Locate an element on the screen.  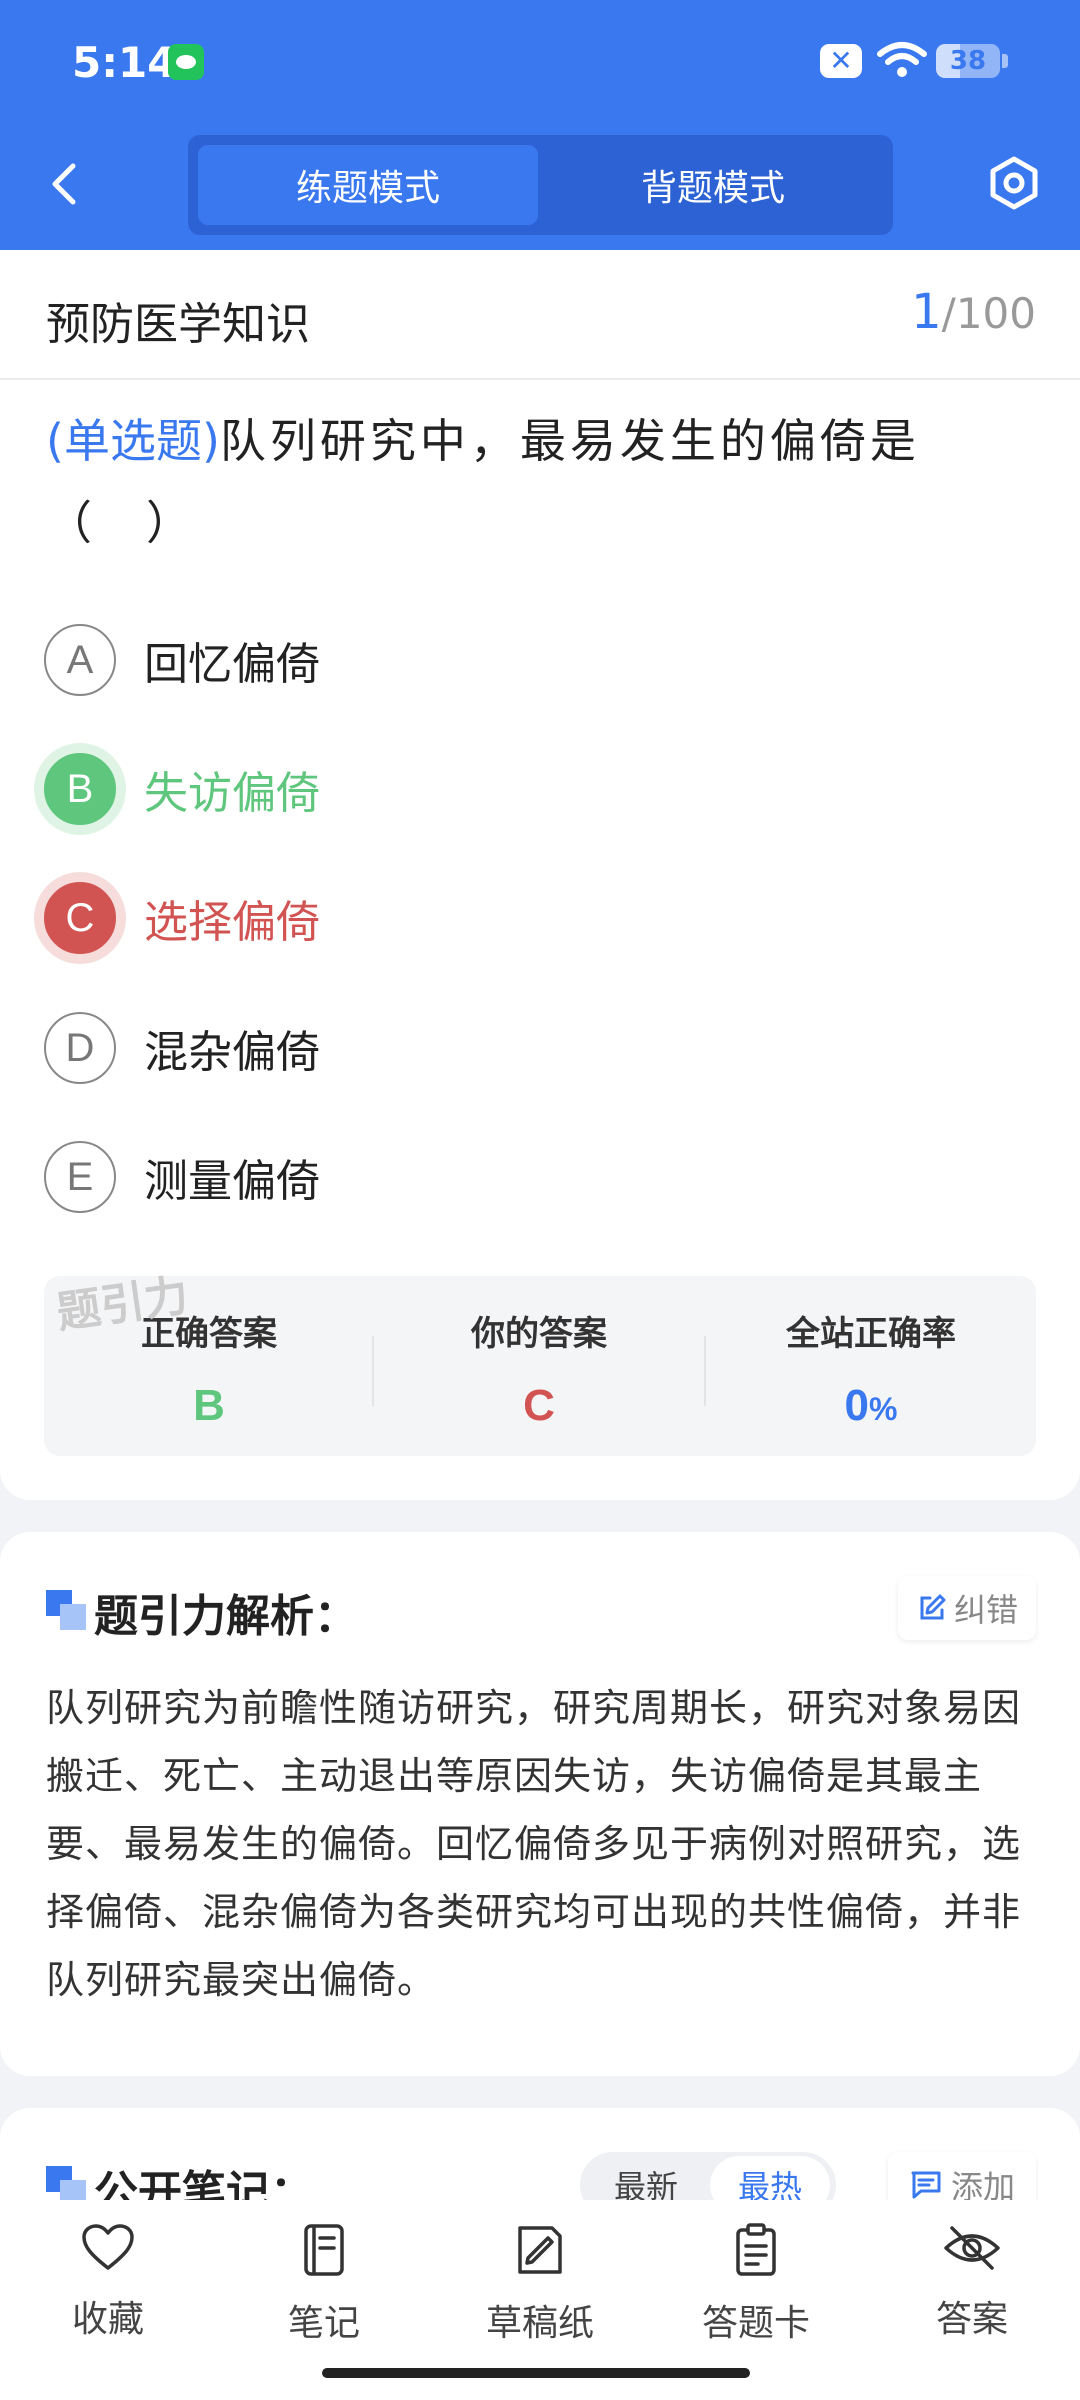
nav-draft: 草稿纸 is located at coordinates (540, 2284).